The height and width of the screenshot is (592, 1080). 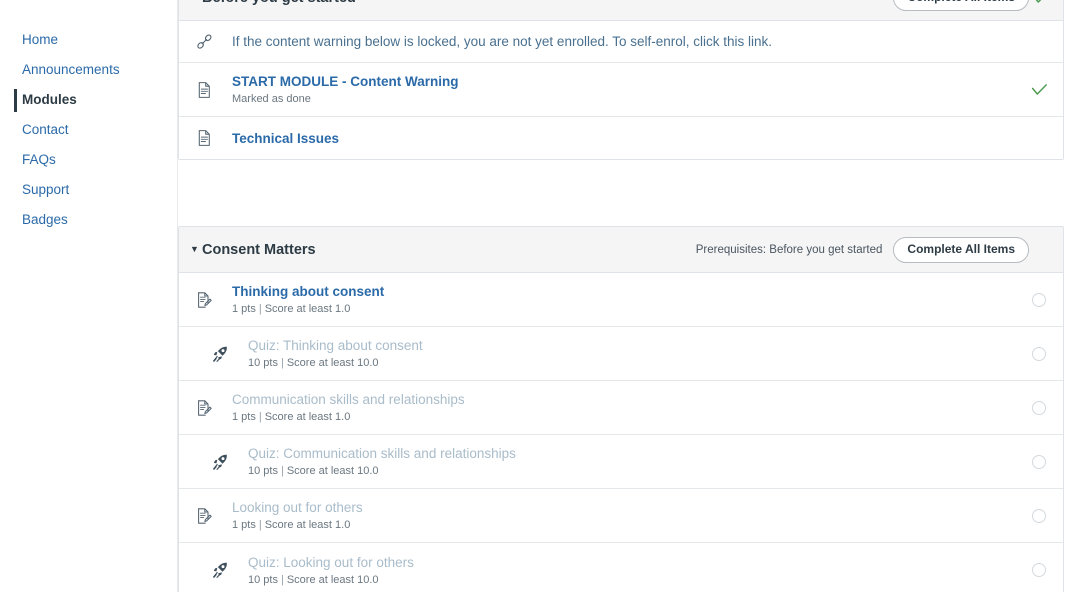 I want to click on module-completion-status, so click(x=1040, y=2).